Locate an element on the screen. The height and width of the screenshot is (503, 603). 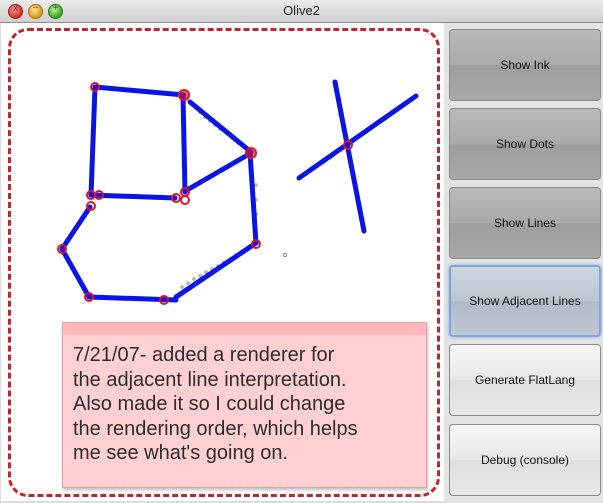
show-ink-button: Show Ink is located at coordinates (525, 65).